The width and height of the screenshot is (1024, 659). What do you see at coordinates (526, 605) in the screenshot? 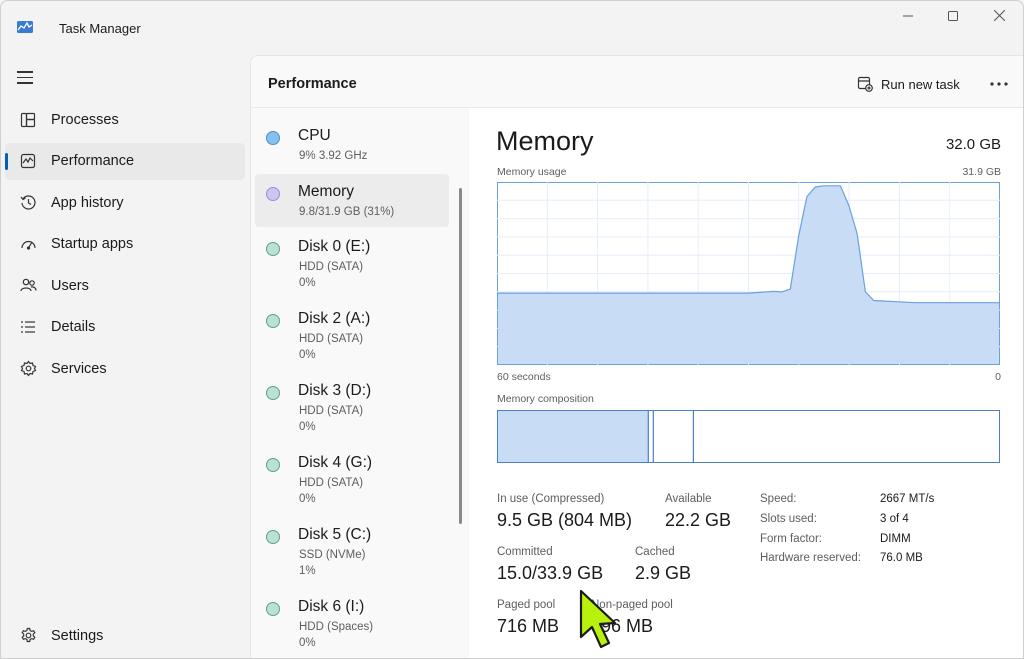
I see `paged-pool-label: Paged pool` at bounding box center [526, 605].